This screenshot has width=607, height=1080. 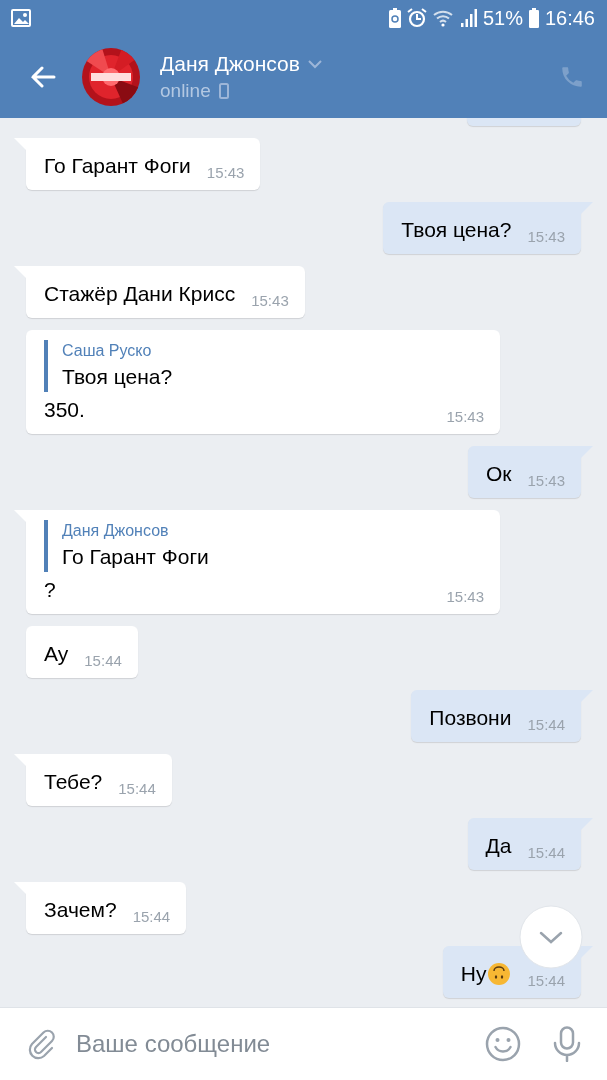 I want to click on image-icon, so click(x=21, y=18).